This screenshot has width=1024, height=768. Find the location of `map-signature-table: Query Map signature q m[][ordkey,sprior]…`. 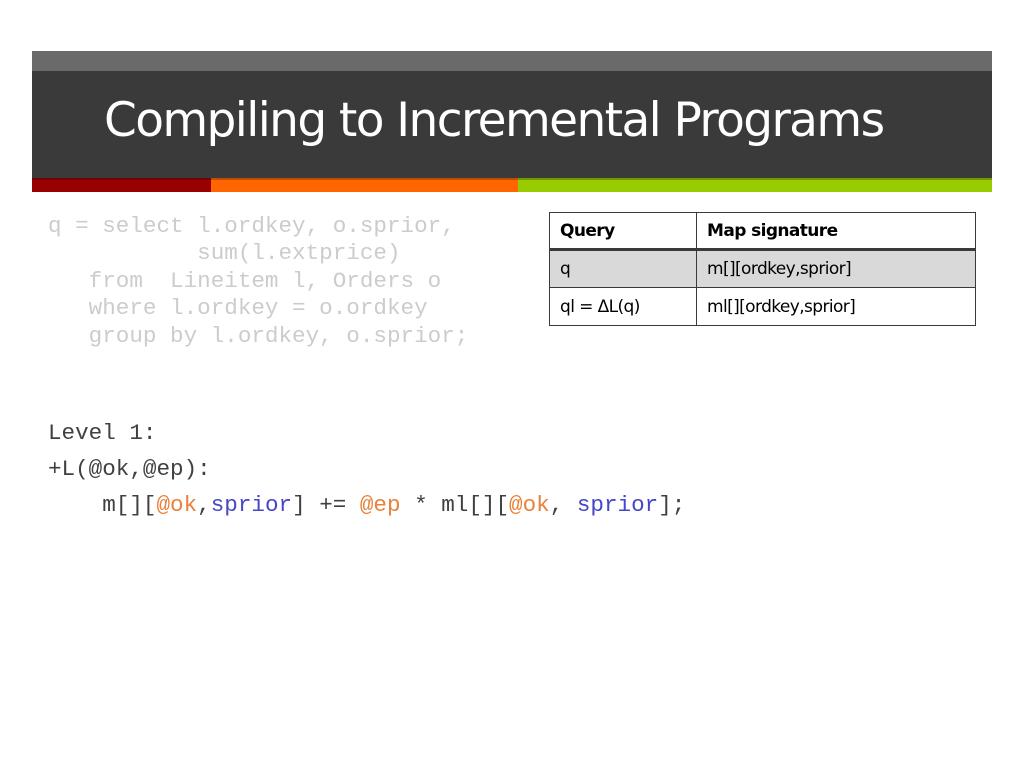

map-signature-table: Query Map signature q m[][ordkey,sprior]… is located at coordinates (762, 269).